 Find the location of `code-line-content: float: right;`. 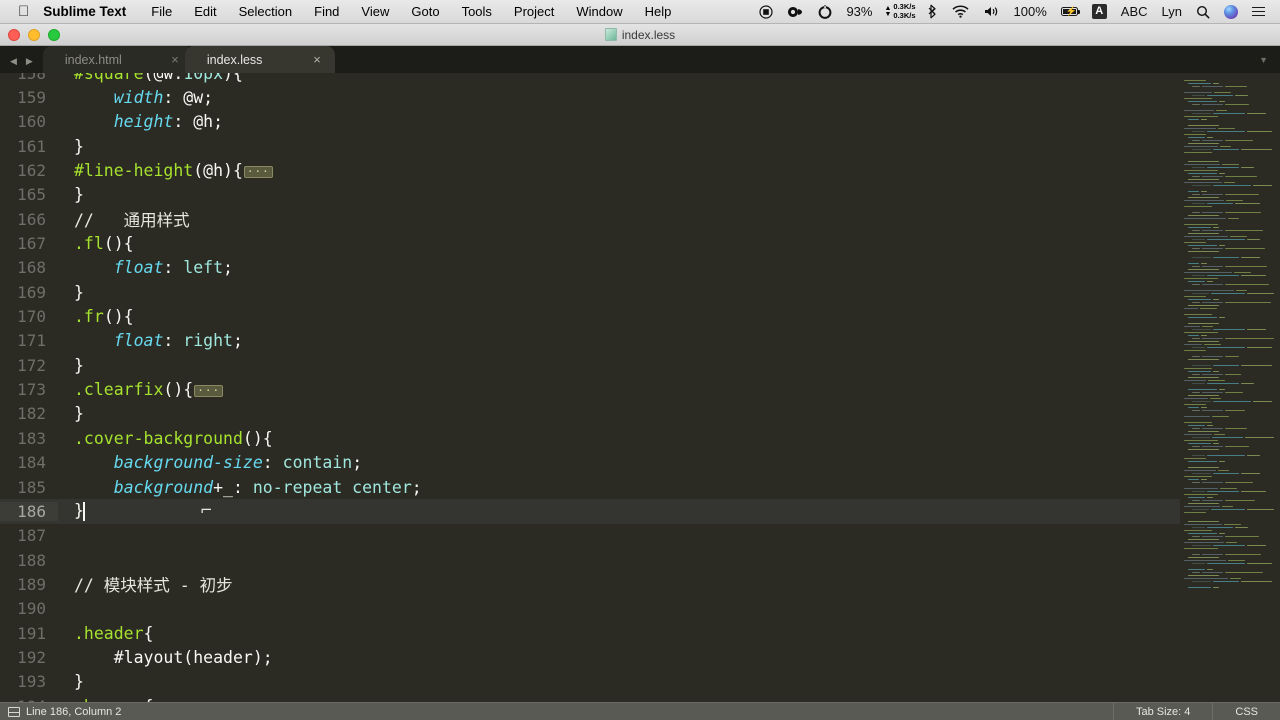

code-line-content: float: right; is located at coordinates (669, 340).